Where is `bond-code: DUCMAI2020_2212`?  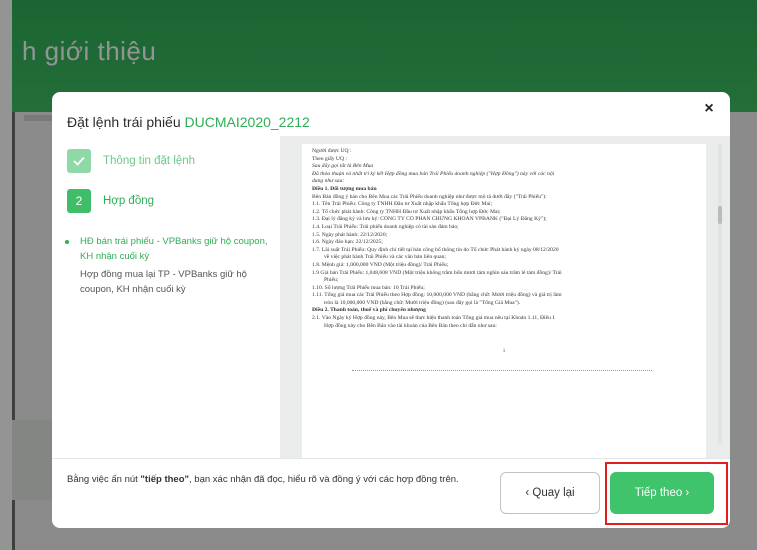
bond-code: DUCMAI2020_2212 is located at coordinates (247, 122).